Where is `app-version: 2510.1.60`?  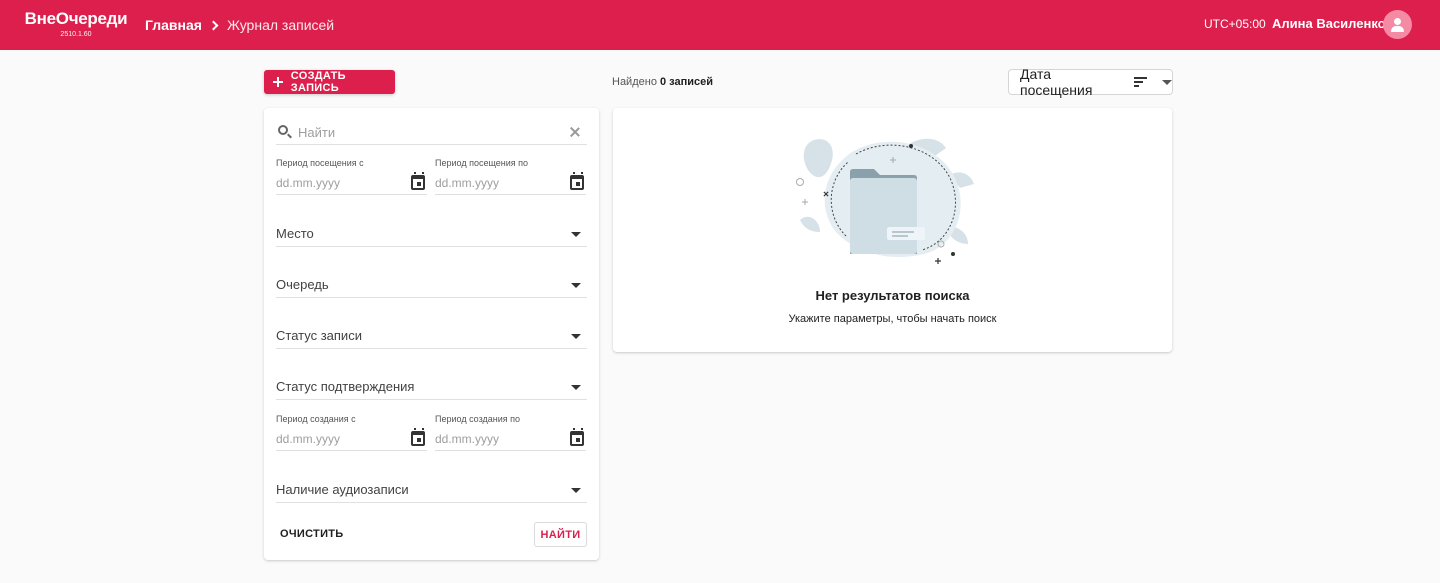 app-version: 2510.1.60 is located at coordinates (76, 34).